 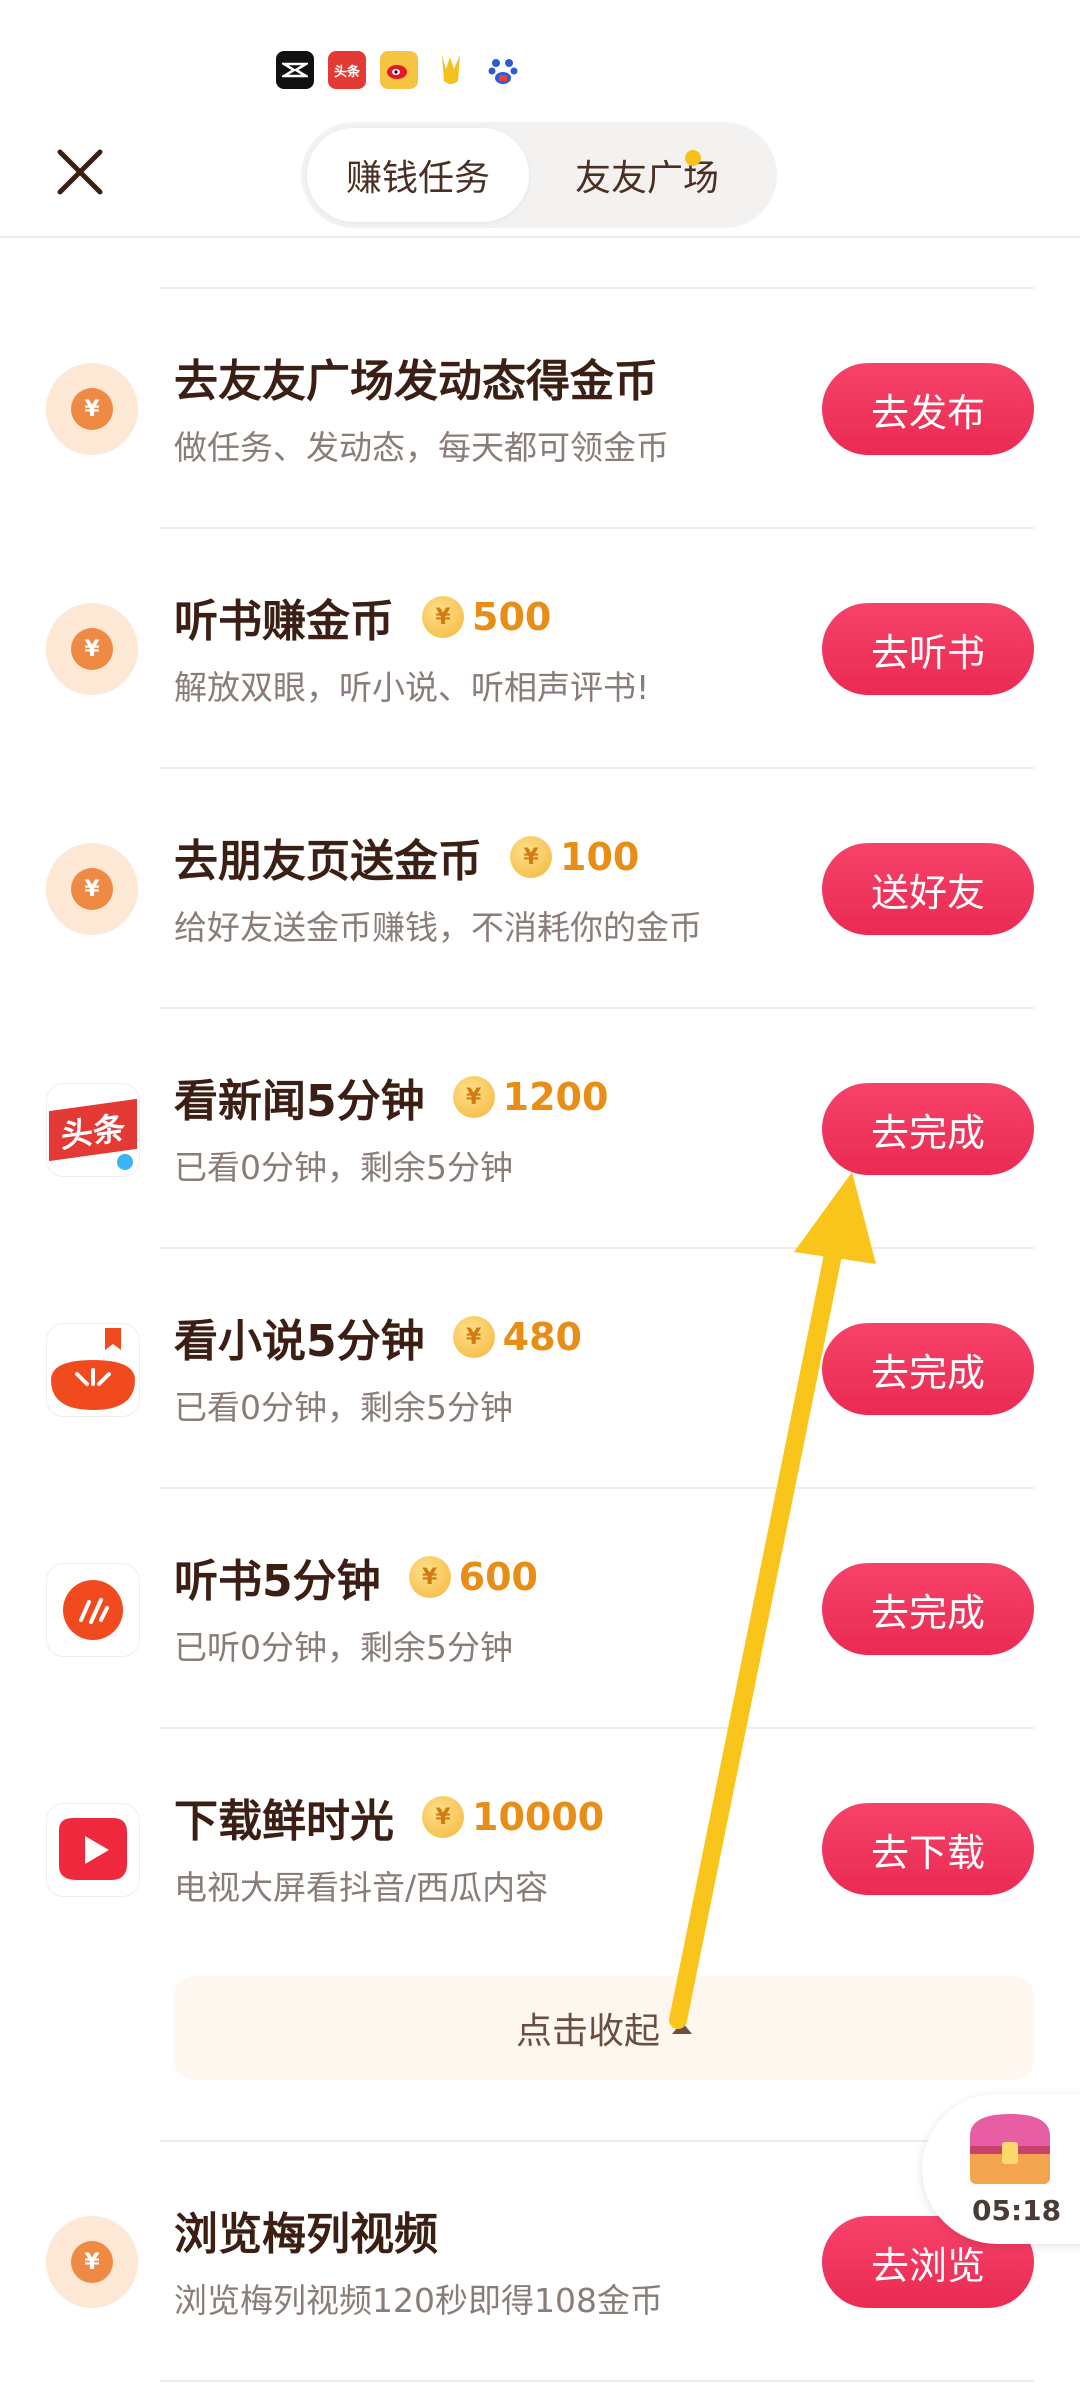 I want to click on close-icon, so click(x=80, y=172).